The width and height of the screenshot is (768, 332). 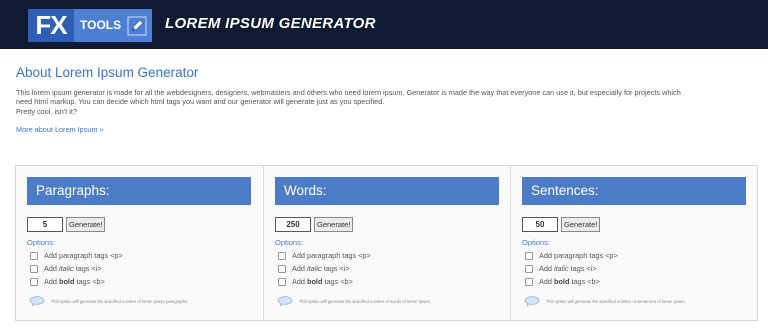 I want to click on paragraphs-opt-italic-tags: Add italic tags <i>, so click(x=66, y=268).